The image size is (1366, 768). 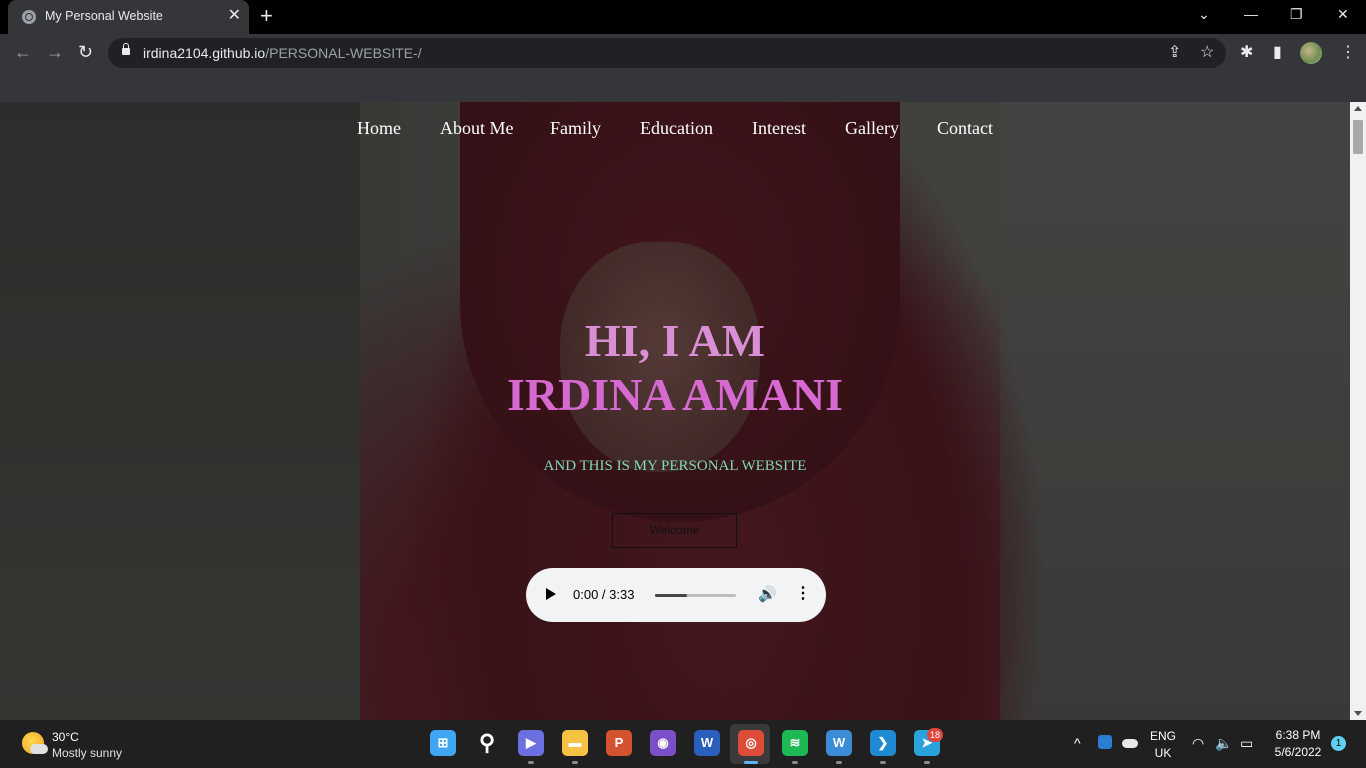 I want to click on spotify-icon: ≋, so click(x=795, y=742).